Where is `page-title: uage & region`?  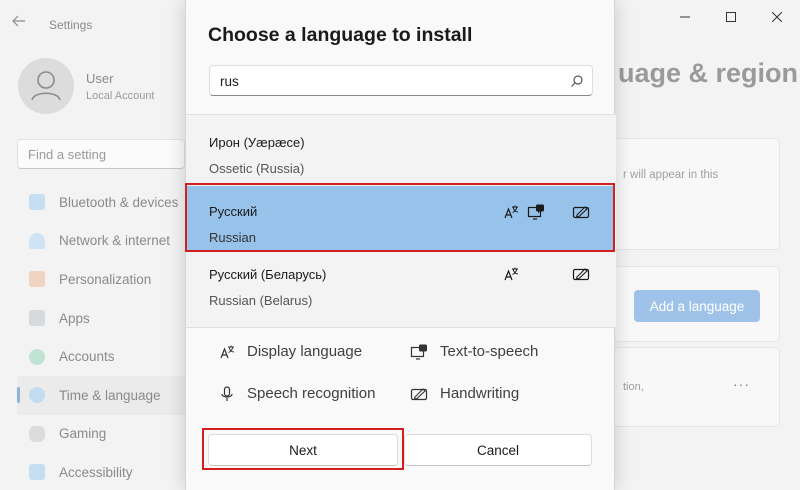
page-title: uage & region is located at coordinates (708, 73).